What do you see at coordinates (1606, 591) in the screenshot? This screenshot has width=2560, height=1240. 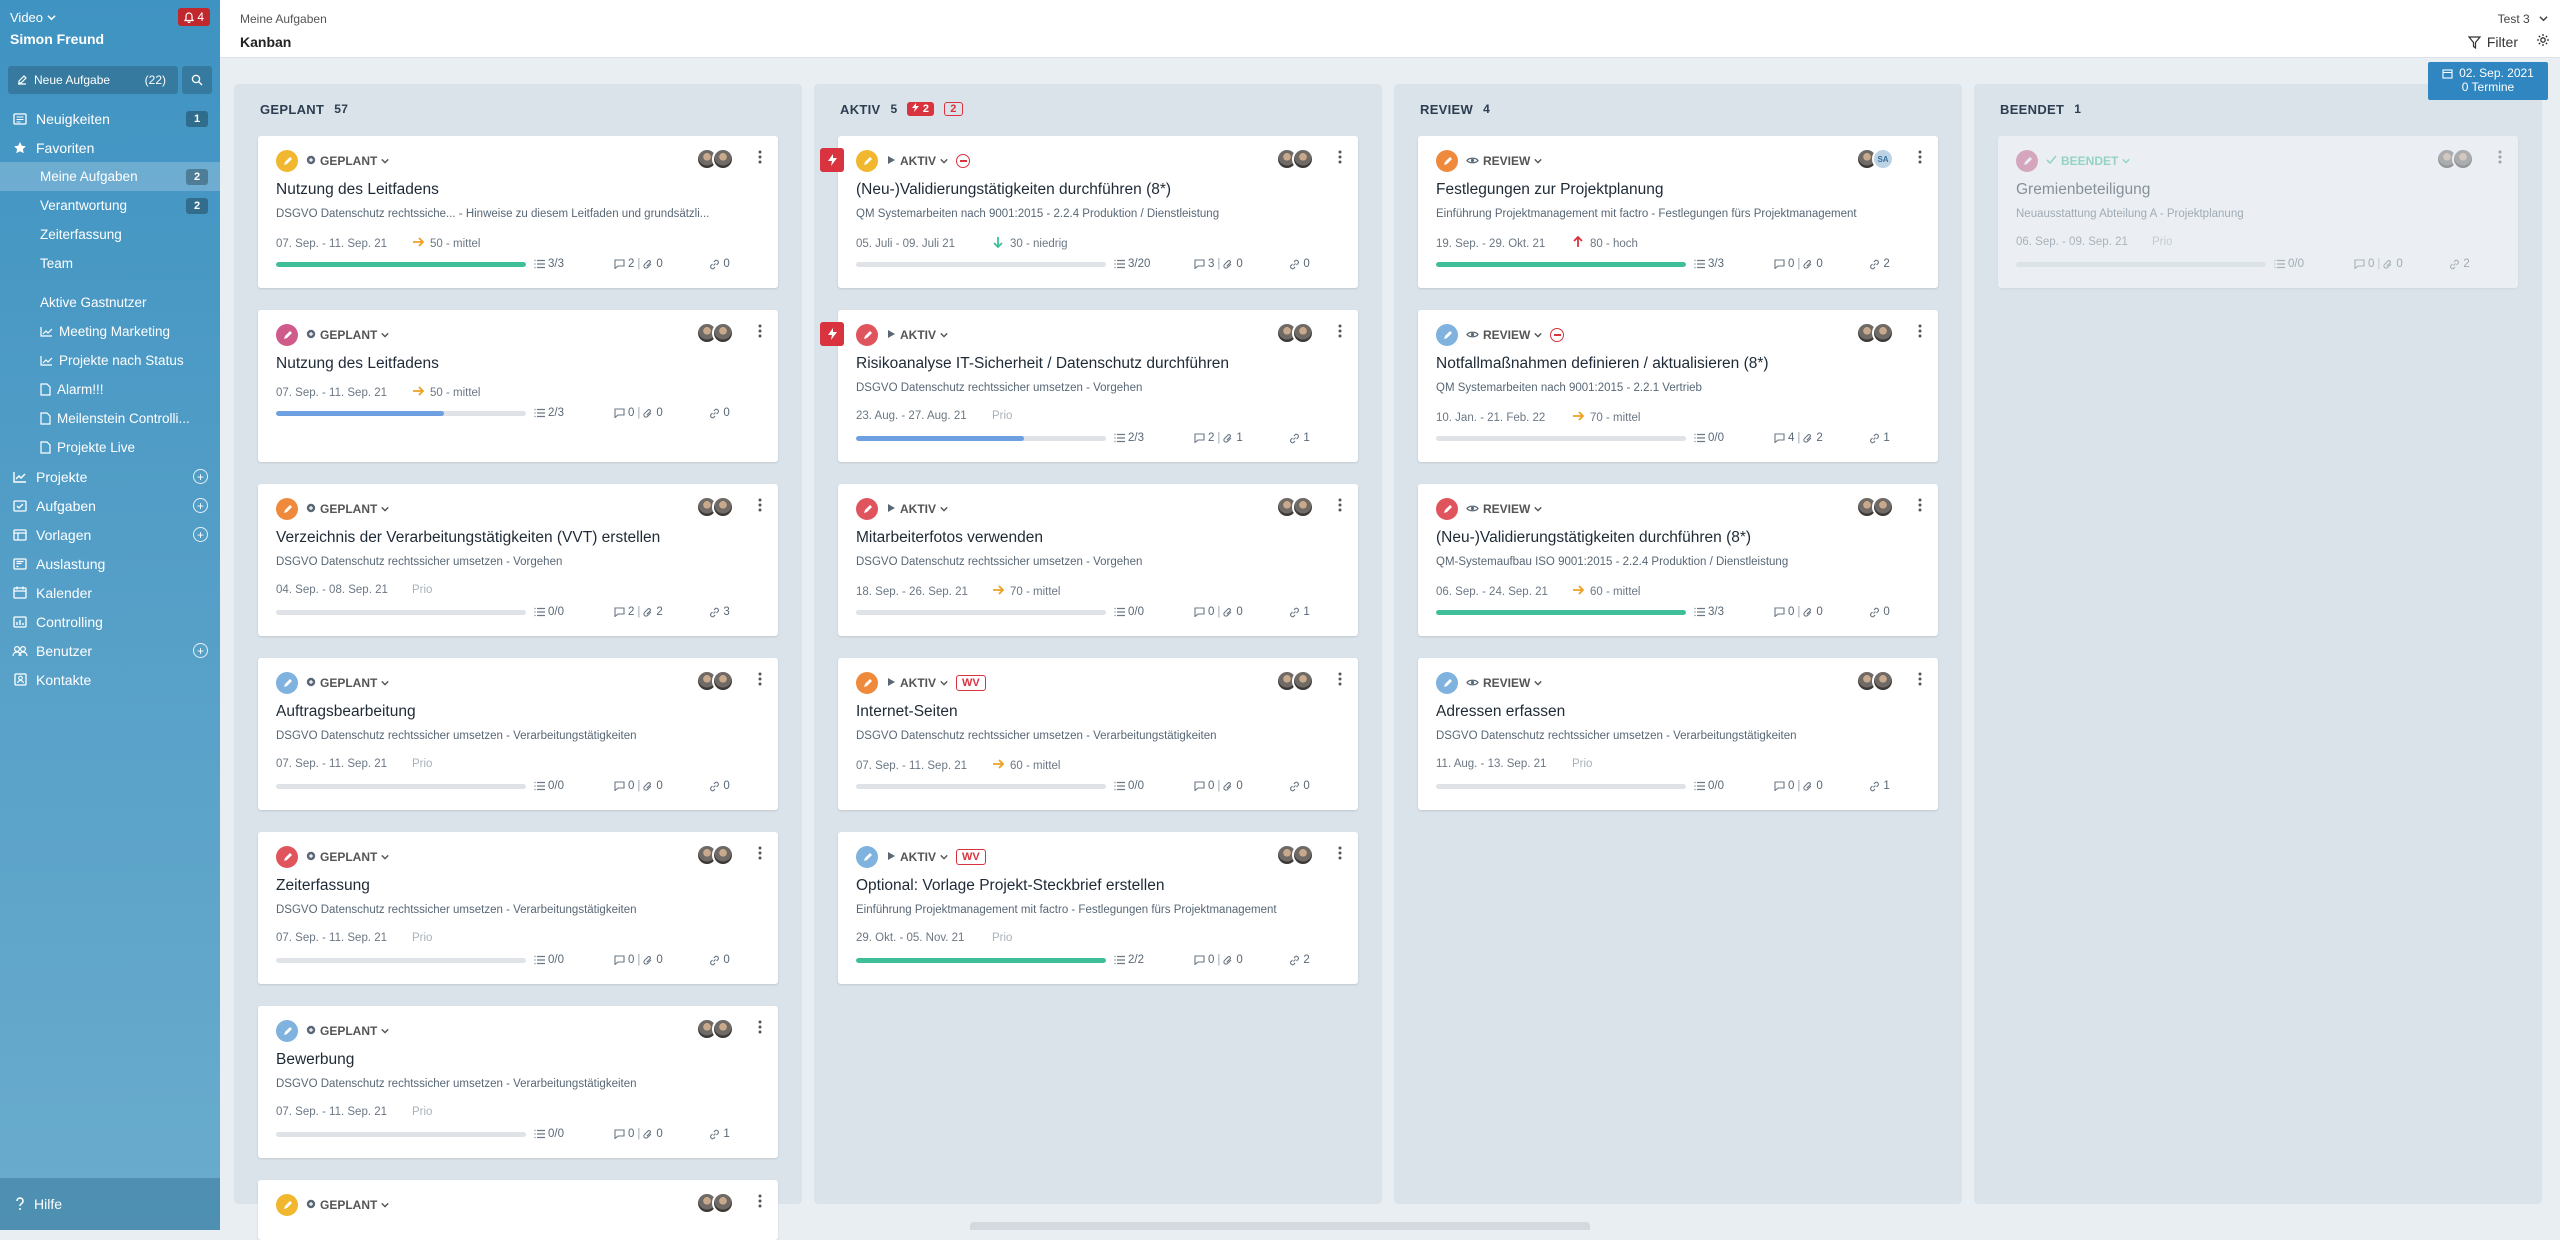 I see `priority: 60 - mittel` at bounding box center [1606, 591].